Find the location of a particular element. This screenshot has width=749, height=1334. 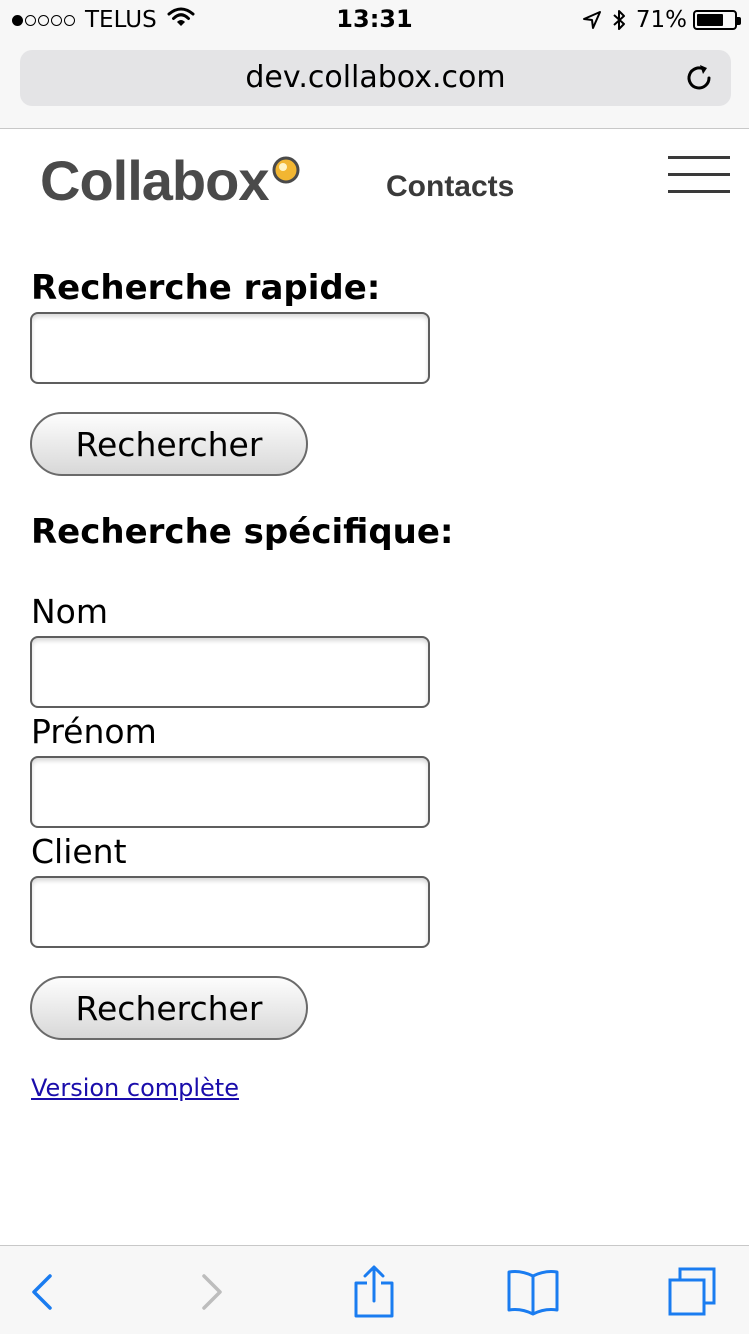

location-arrow-icon is located at coordinates (592, 20).